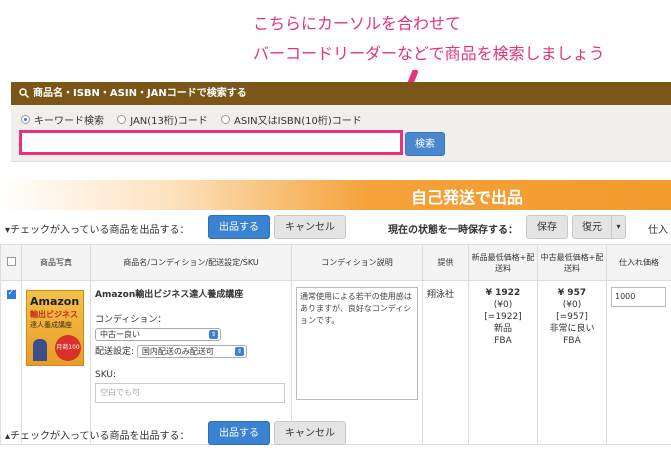 This screenshot has height=450, width=671. Describe the element at coordinates (51, 325) in the screenshot. I see `book-cover-tagline: 達人養成講座` at that location.